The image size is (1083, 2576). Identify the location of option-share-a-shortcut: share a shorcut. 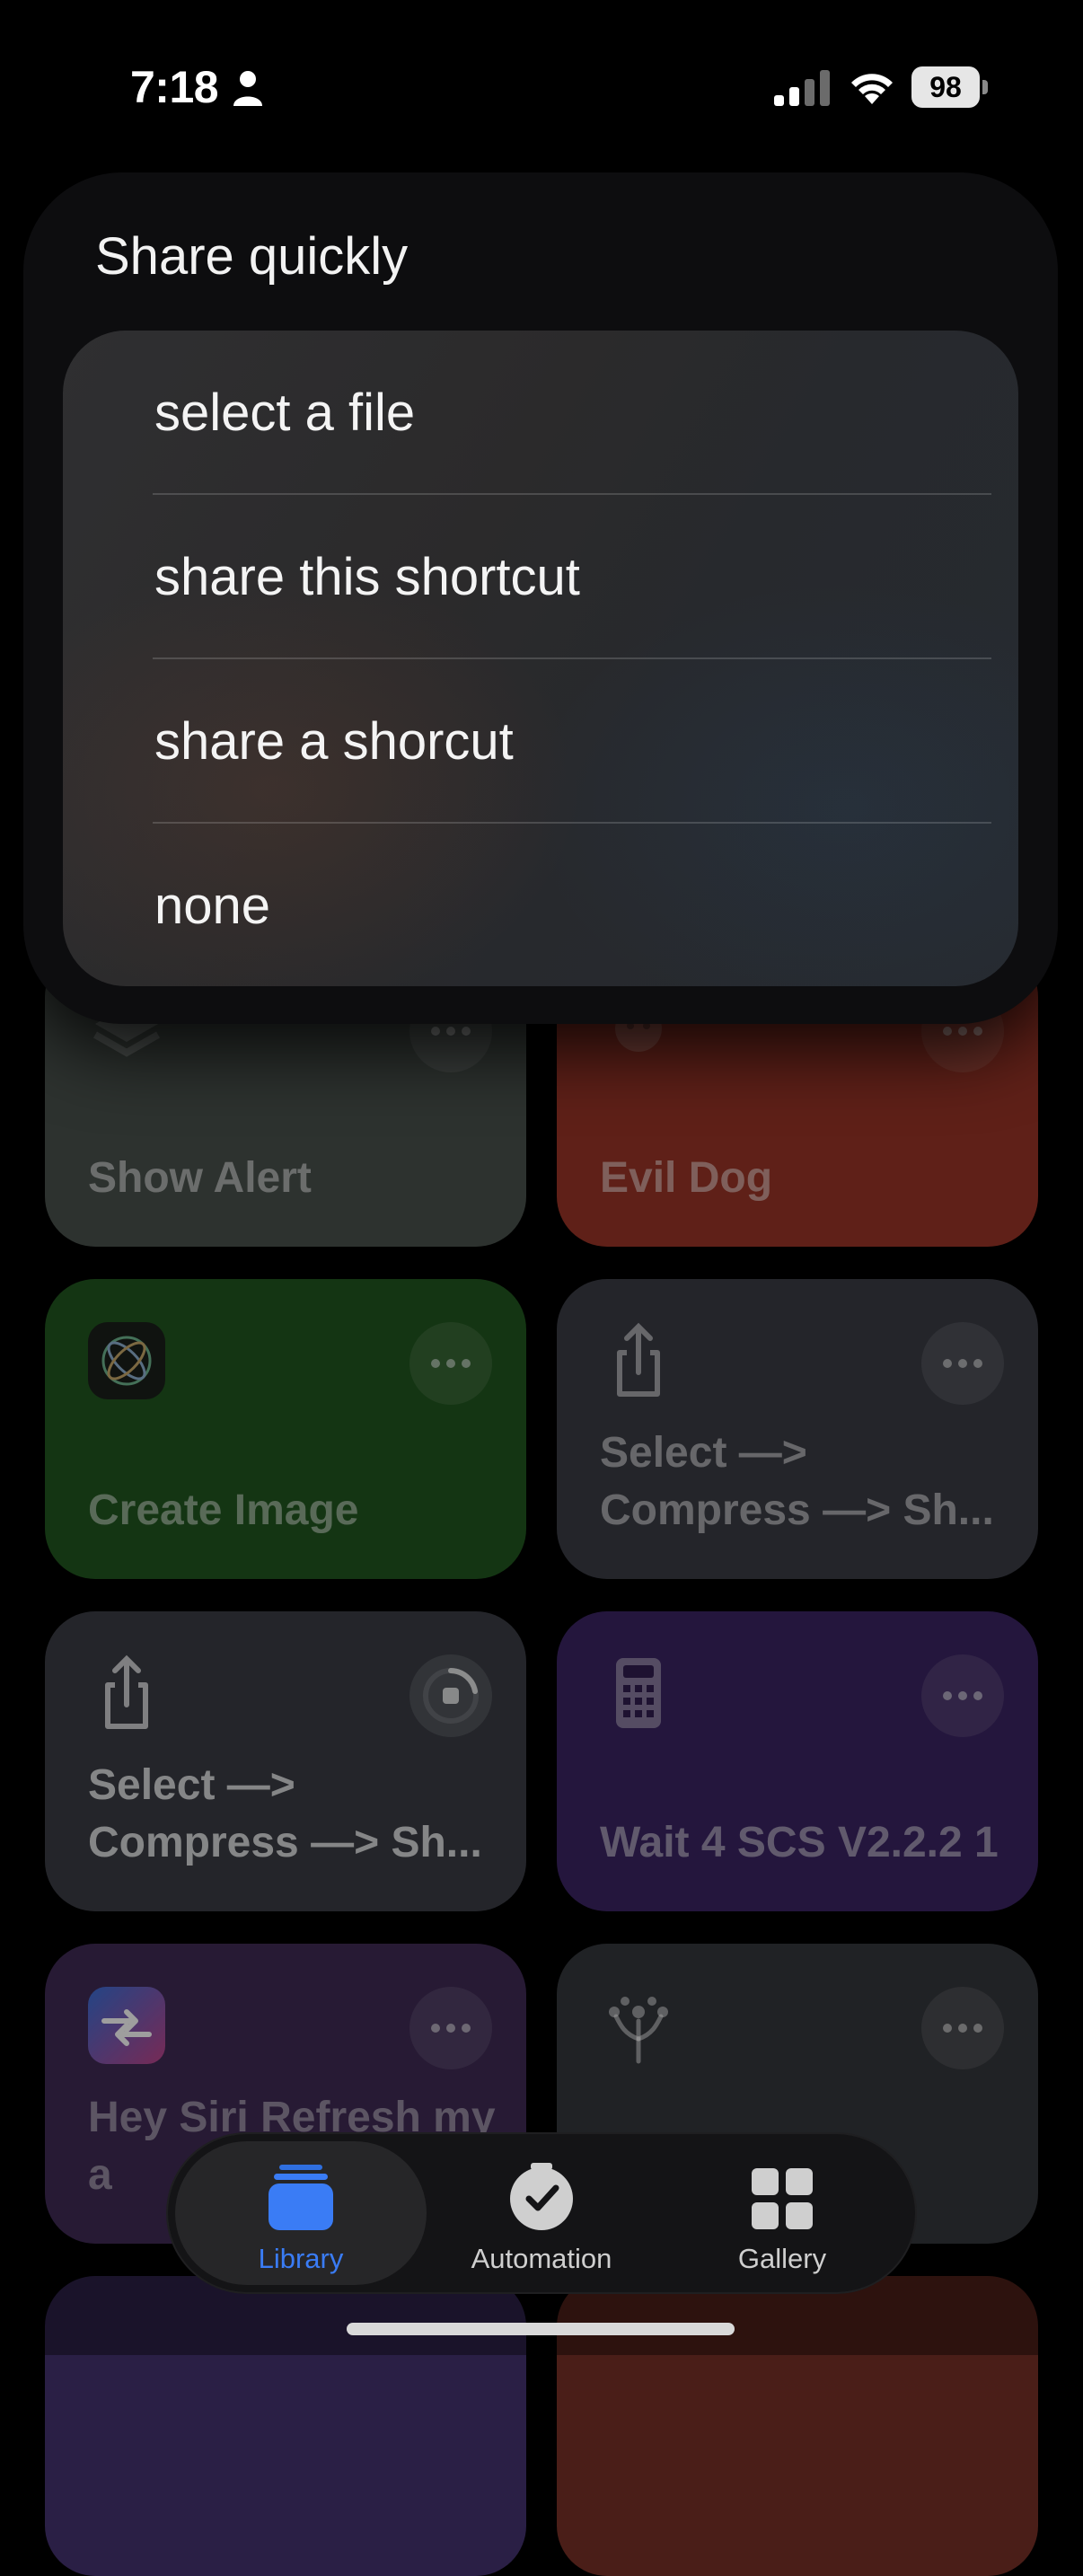
(540, 741).